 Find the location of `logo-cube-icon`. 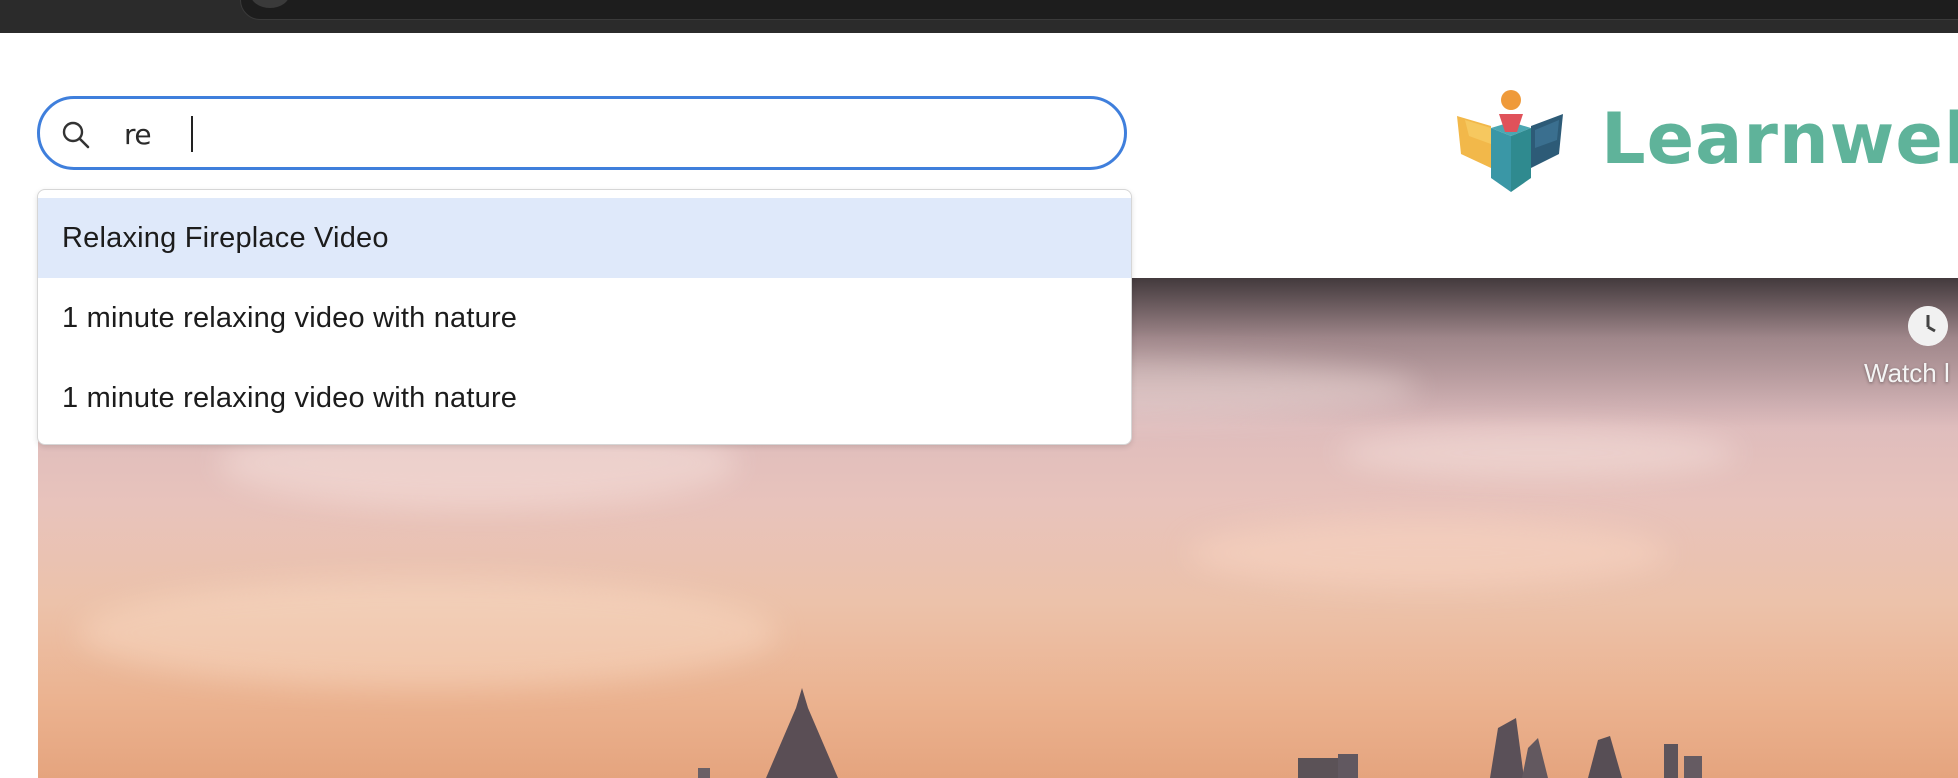

logo-cube-icon is located at coordinates (1510, 141).